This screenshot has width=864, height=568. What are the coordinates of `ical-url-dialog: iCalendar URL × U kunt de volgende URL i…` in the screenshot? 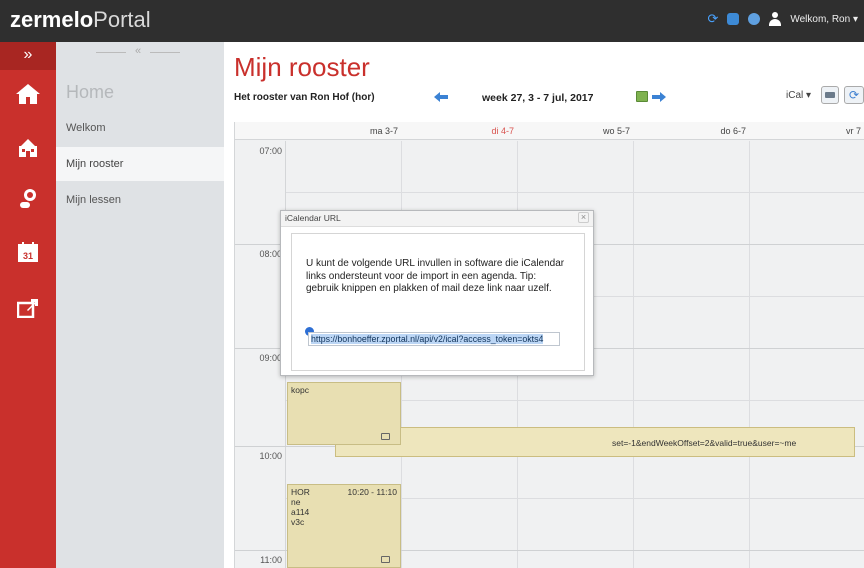 It's located at (437, 293).